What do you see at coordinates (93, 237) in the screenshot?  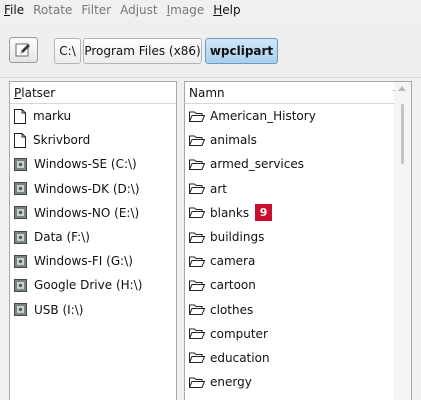 I see `place-item: Data (F:\)` at bounding box center [93, 237].